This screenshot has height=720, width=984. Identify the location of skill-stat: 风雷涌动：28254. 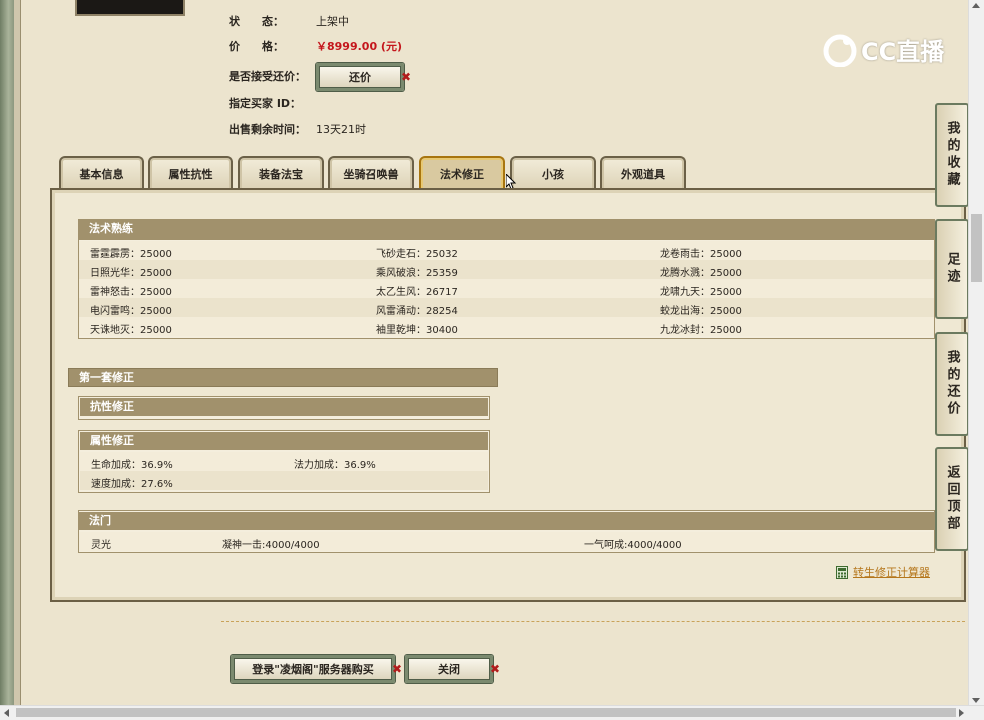
(417, 311).